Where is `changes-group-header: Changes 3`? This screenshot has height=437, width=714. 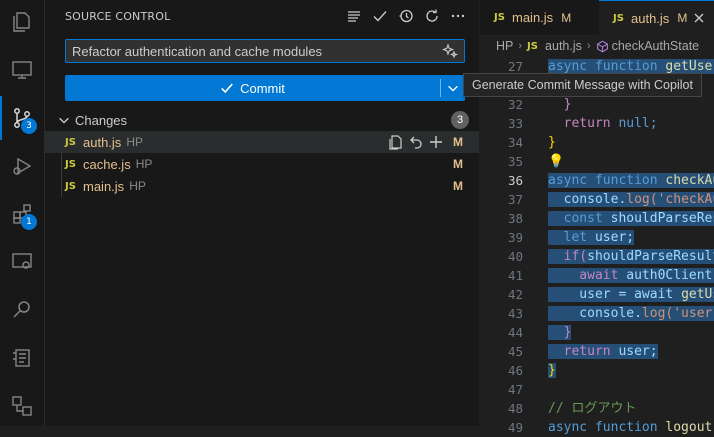
changes-group-header: Changes 3 is located at coordinates (263, 120).